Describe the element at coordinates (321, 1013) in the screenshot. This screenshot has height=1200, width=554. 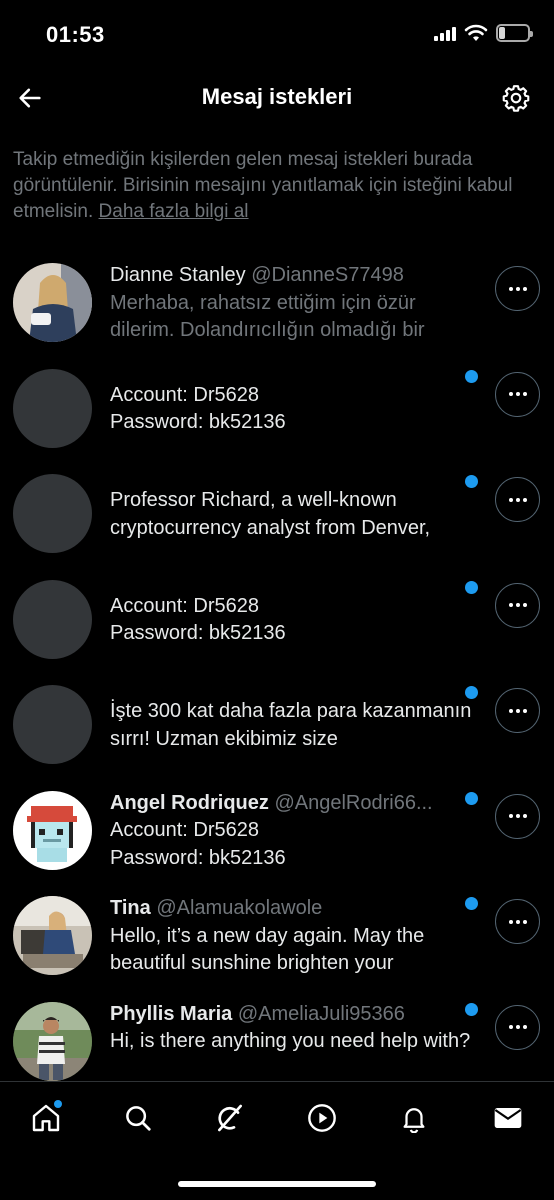
I see `sender-handle: @AmeliaJuli95366` at that location.